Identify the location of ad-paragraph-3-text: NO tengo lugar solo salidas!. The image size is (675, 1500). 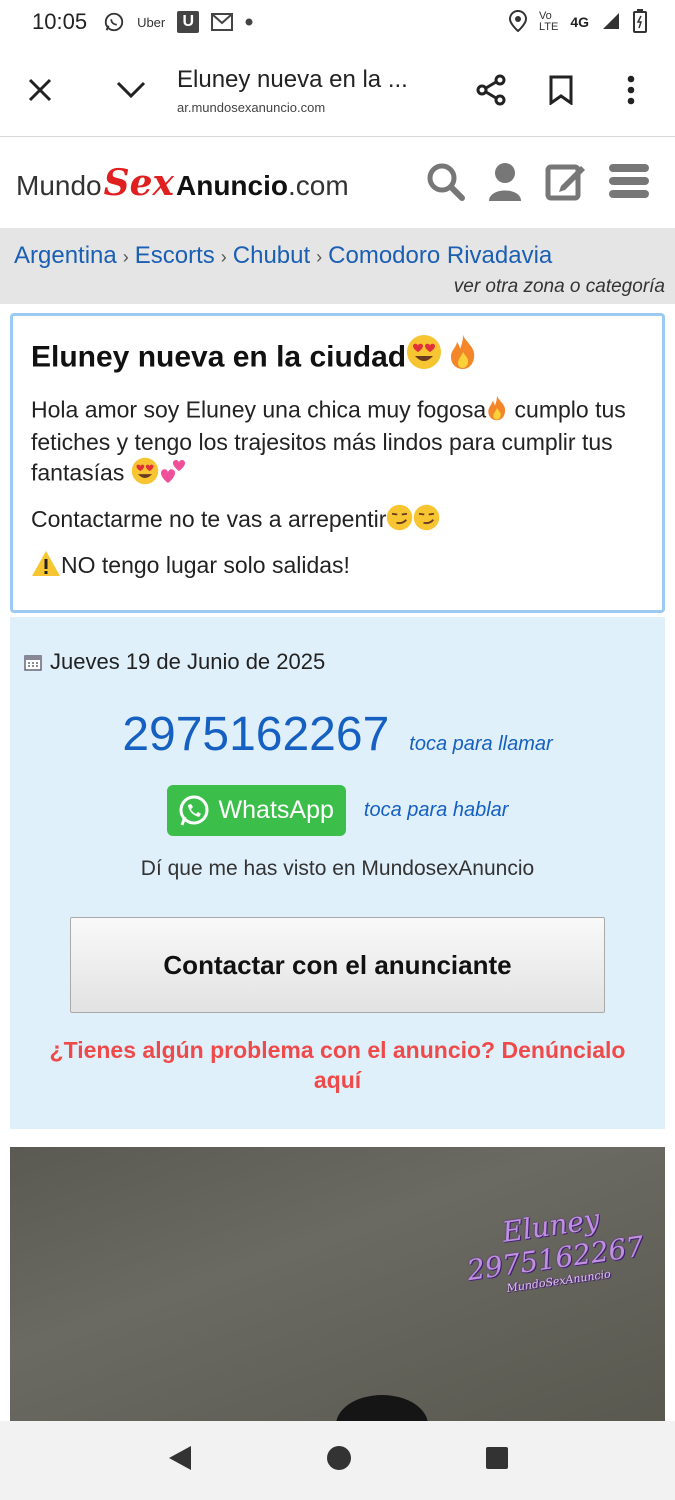
(205, 565).